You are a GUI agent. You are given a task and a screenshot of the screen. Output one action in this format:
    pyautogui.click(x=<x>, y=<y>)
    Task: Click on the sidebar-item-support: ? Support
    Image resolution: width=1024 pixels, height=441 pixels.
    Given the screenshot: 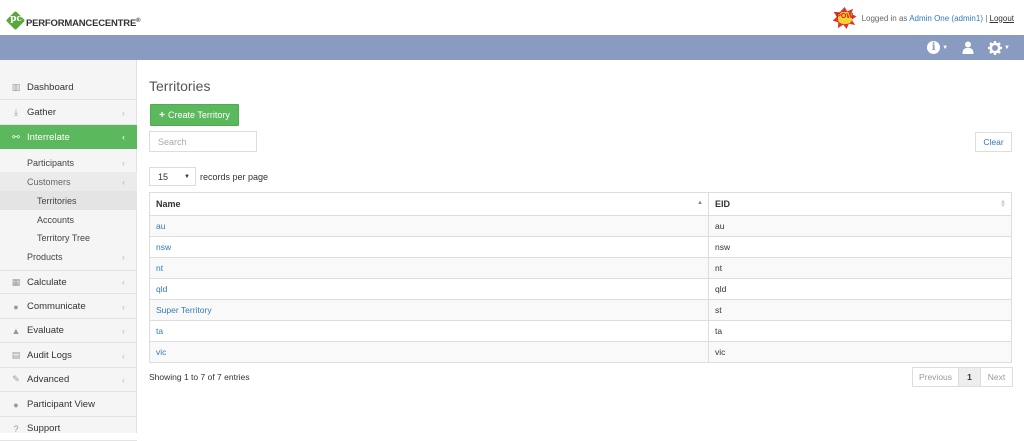 What is the action you would take?
    pyautogui.click(x=68, y=429)
    